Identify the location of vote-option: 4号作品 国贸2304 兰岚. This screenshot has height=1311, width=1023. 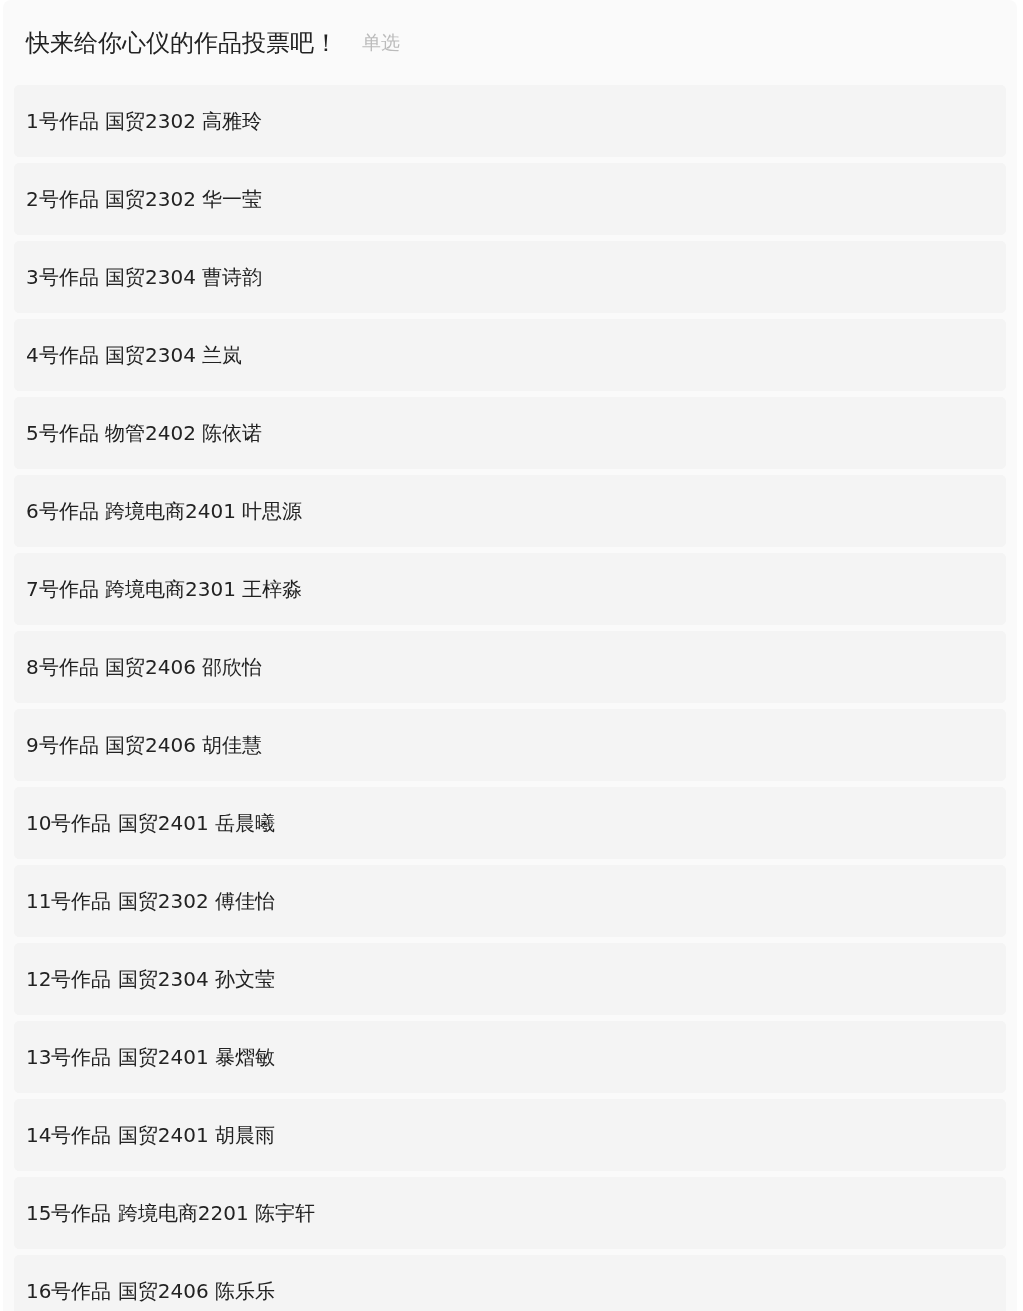
(510, 355).